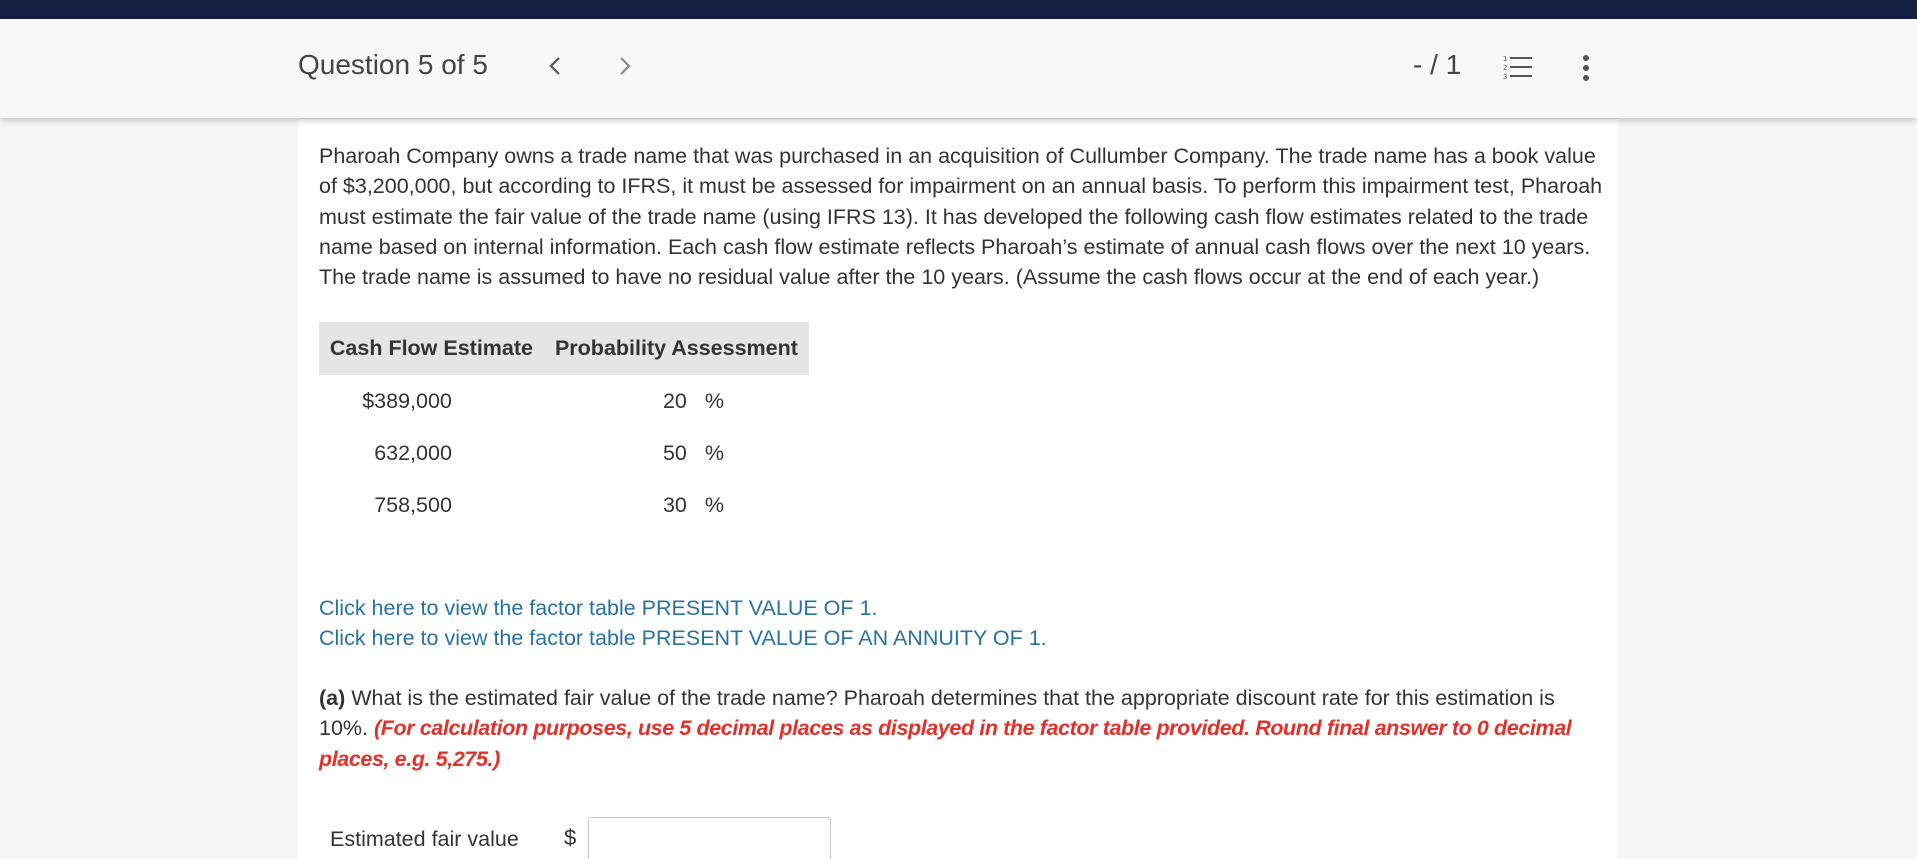 This screenshot has width=1917, height=859. I want to click on svg-text: 1, so click(1505, 59).